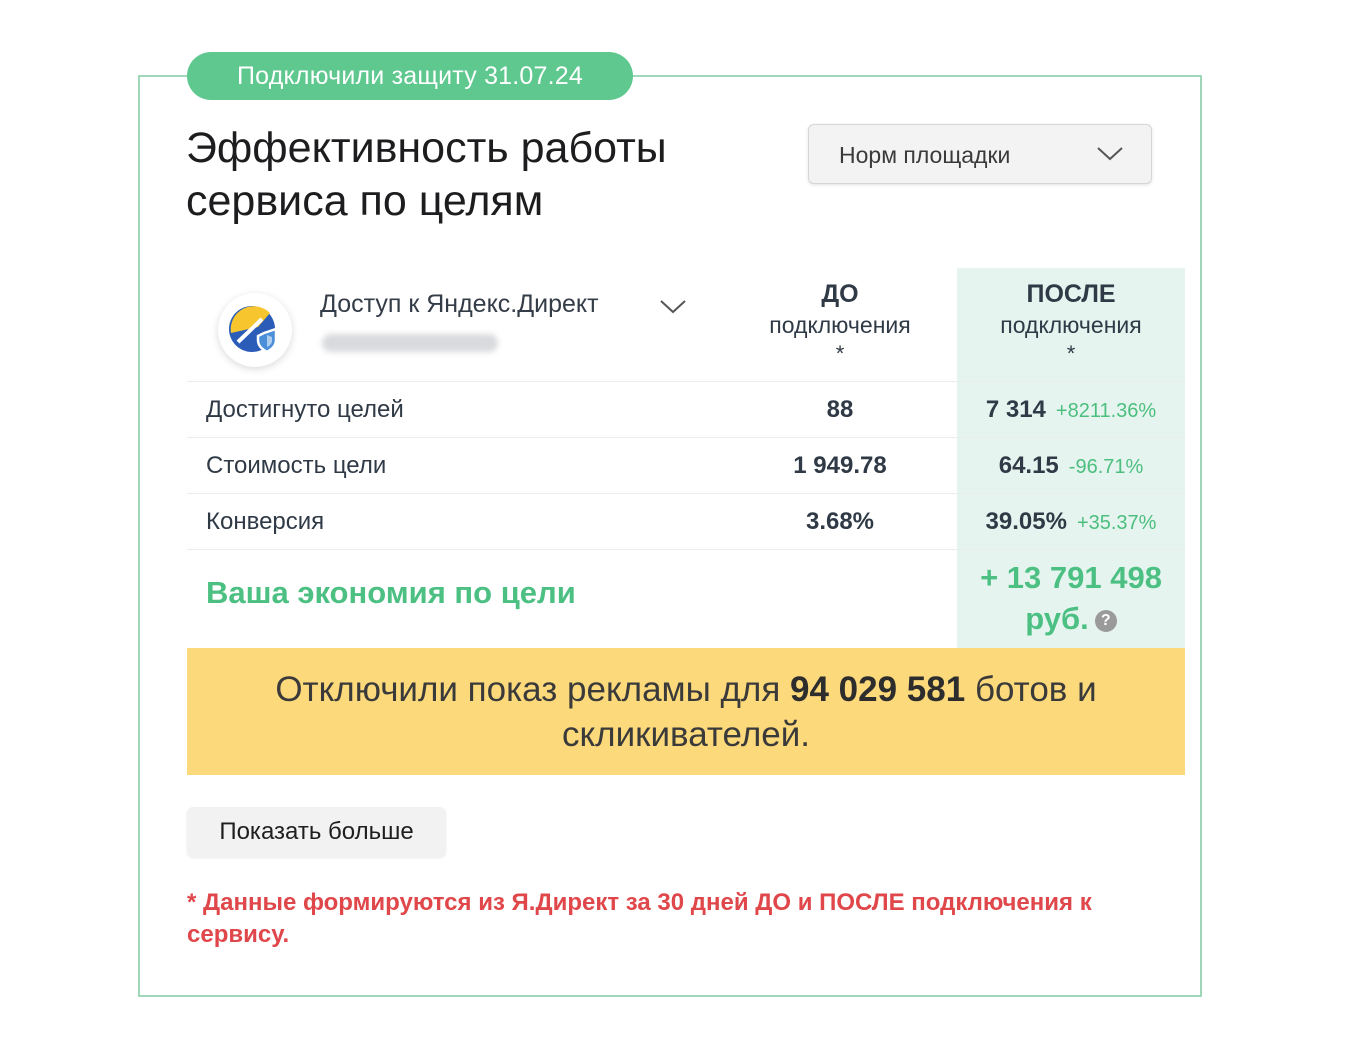 The image size is (1360, 1042). I want to click on chevron-down-icon, so click(1110, 154).